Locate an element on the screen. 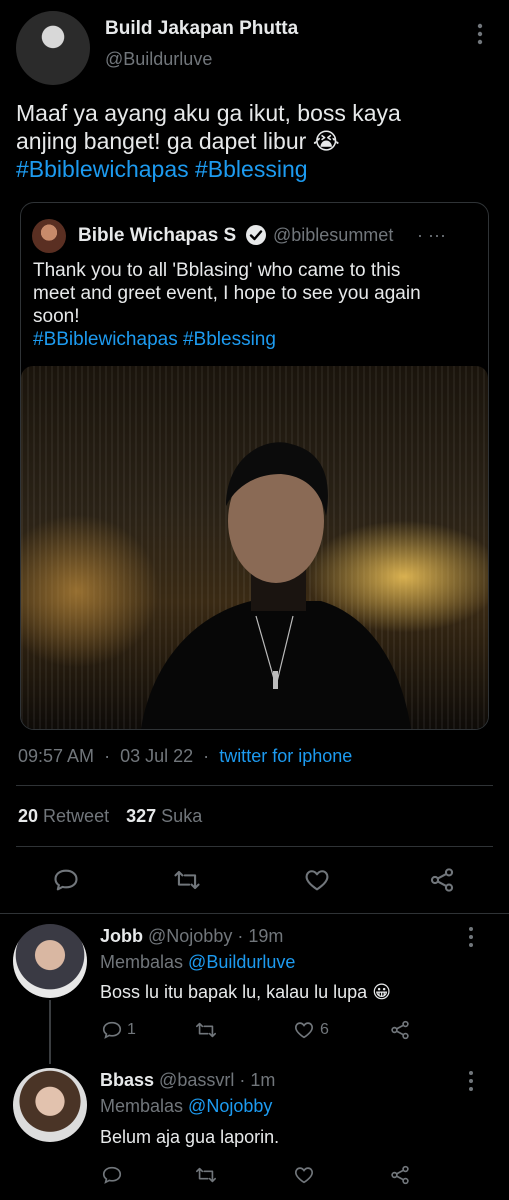  reply1-avatar is located at coordinates (50, 961).